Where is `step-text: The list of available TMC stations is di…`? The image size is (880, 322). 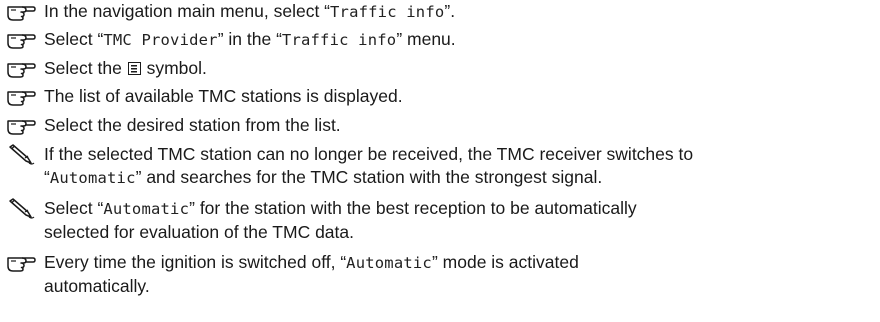 step-text: The list of available TMC stations is di… is located at coordinates (460, 96).